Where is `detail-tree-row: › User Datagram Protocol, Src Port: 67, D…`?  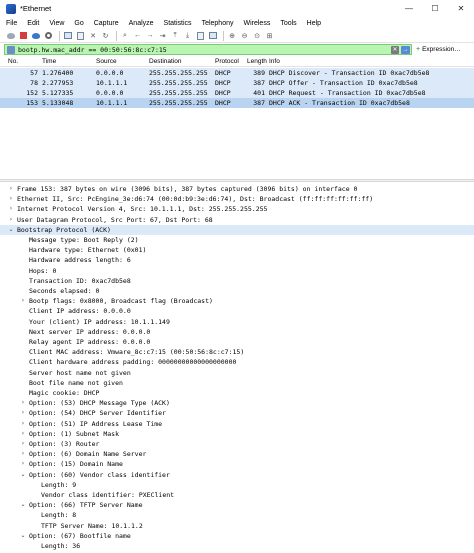 detail-tree-row: › User Datagram Protocol, Src Port: 67, D… is located at coordinates (237, 220).